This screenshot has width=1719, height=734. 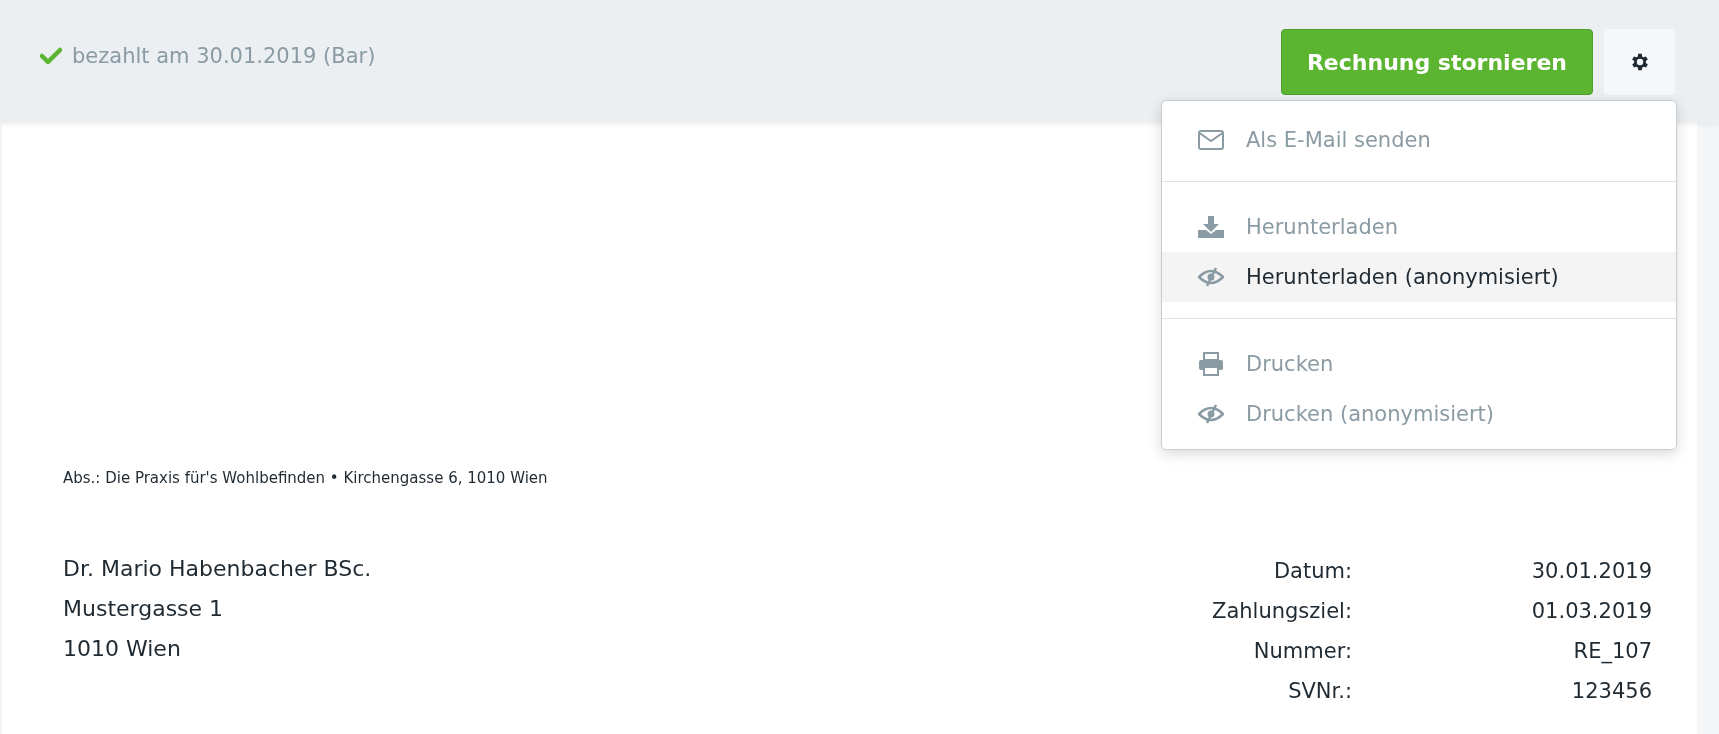 I want to click on detail-value: 01.03.2019, so click(x=1591, y=611).